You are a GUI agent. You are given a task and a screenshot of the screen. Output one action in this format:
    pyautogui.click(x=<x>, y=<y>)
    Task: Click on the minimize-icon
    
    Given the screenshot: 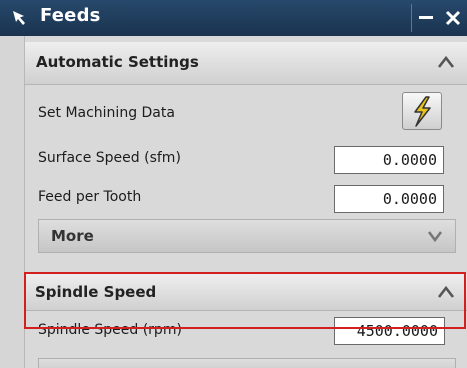 What is the action you would take?
    pyautogui.click(x=426, y=17)
    